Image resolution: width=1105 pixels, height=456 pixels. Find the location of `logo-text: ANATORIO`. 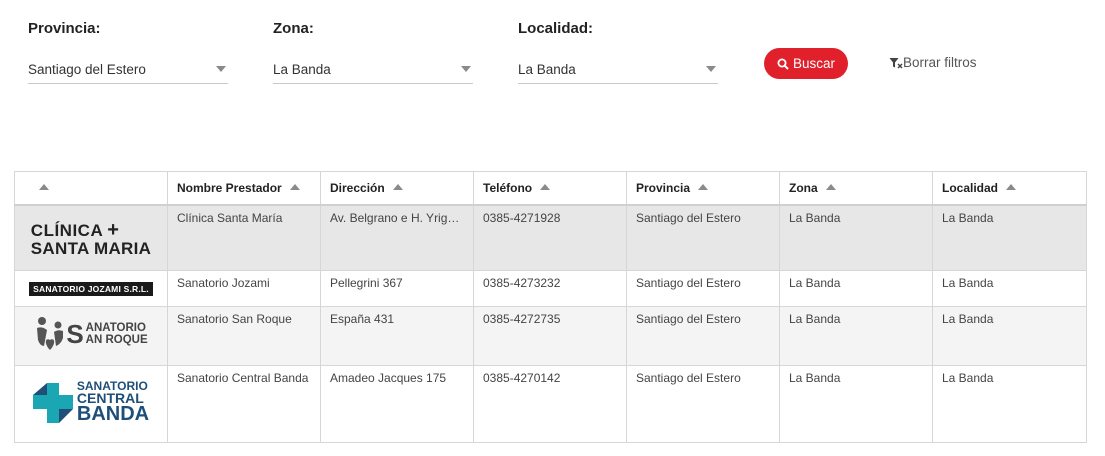

logo-text: ANATORIO is located at coordinates (115, 328).